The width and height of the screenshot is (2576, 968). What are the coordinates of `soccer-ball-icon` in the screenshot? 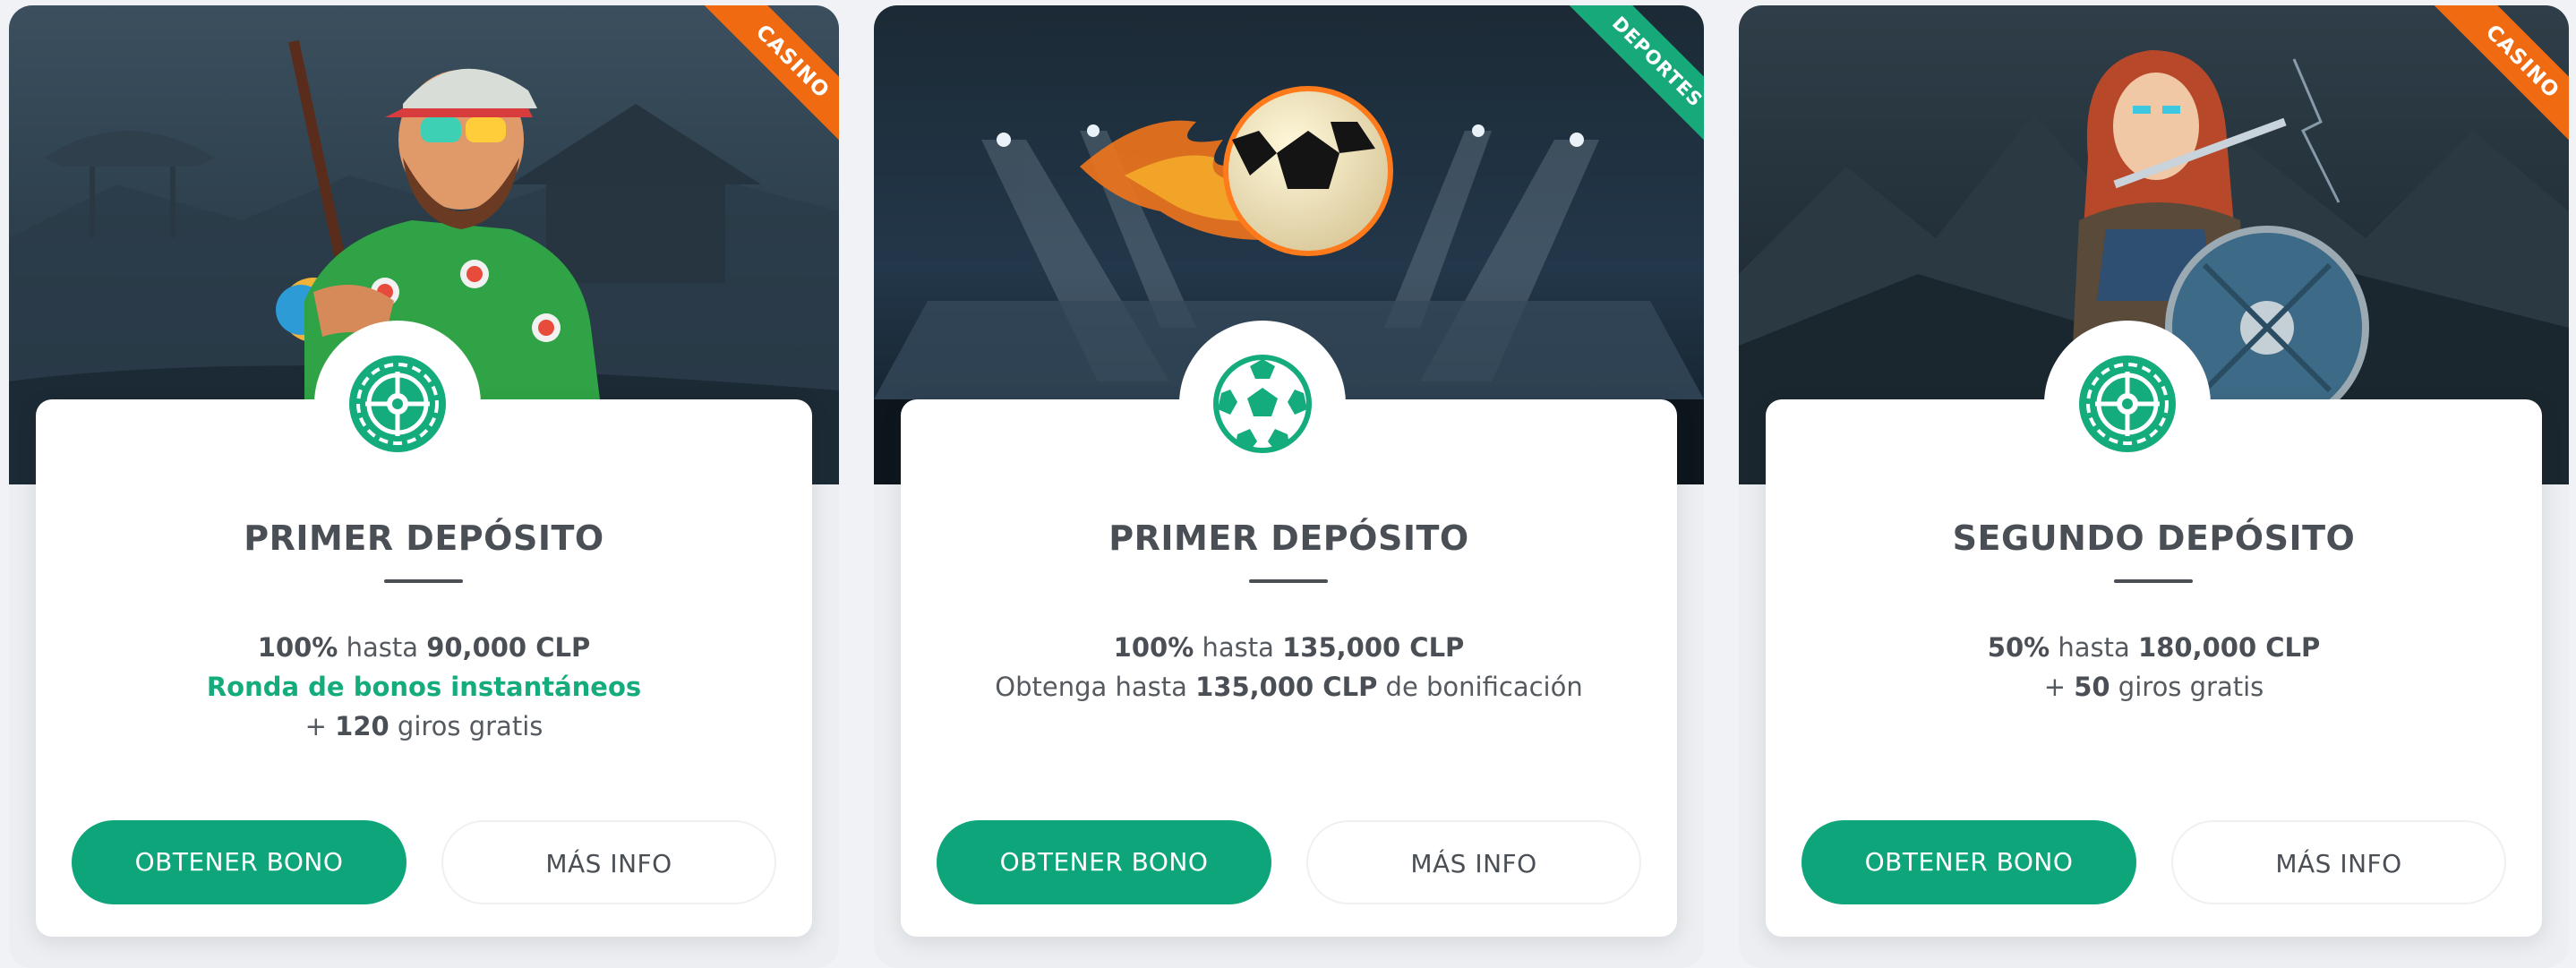 It's located at (1263, 404).